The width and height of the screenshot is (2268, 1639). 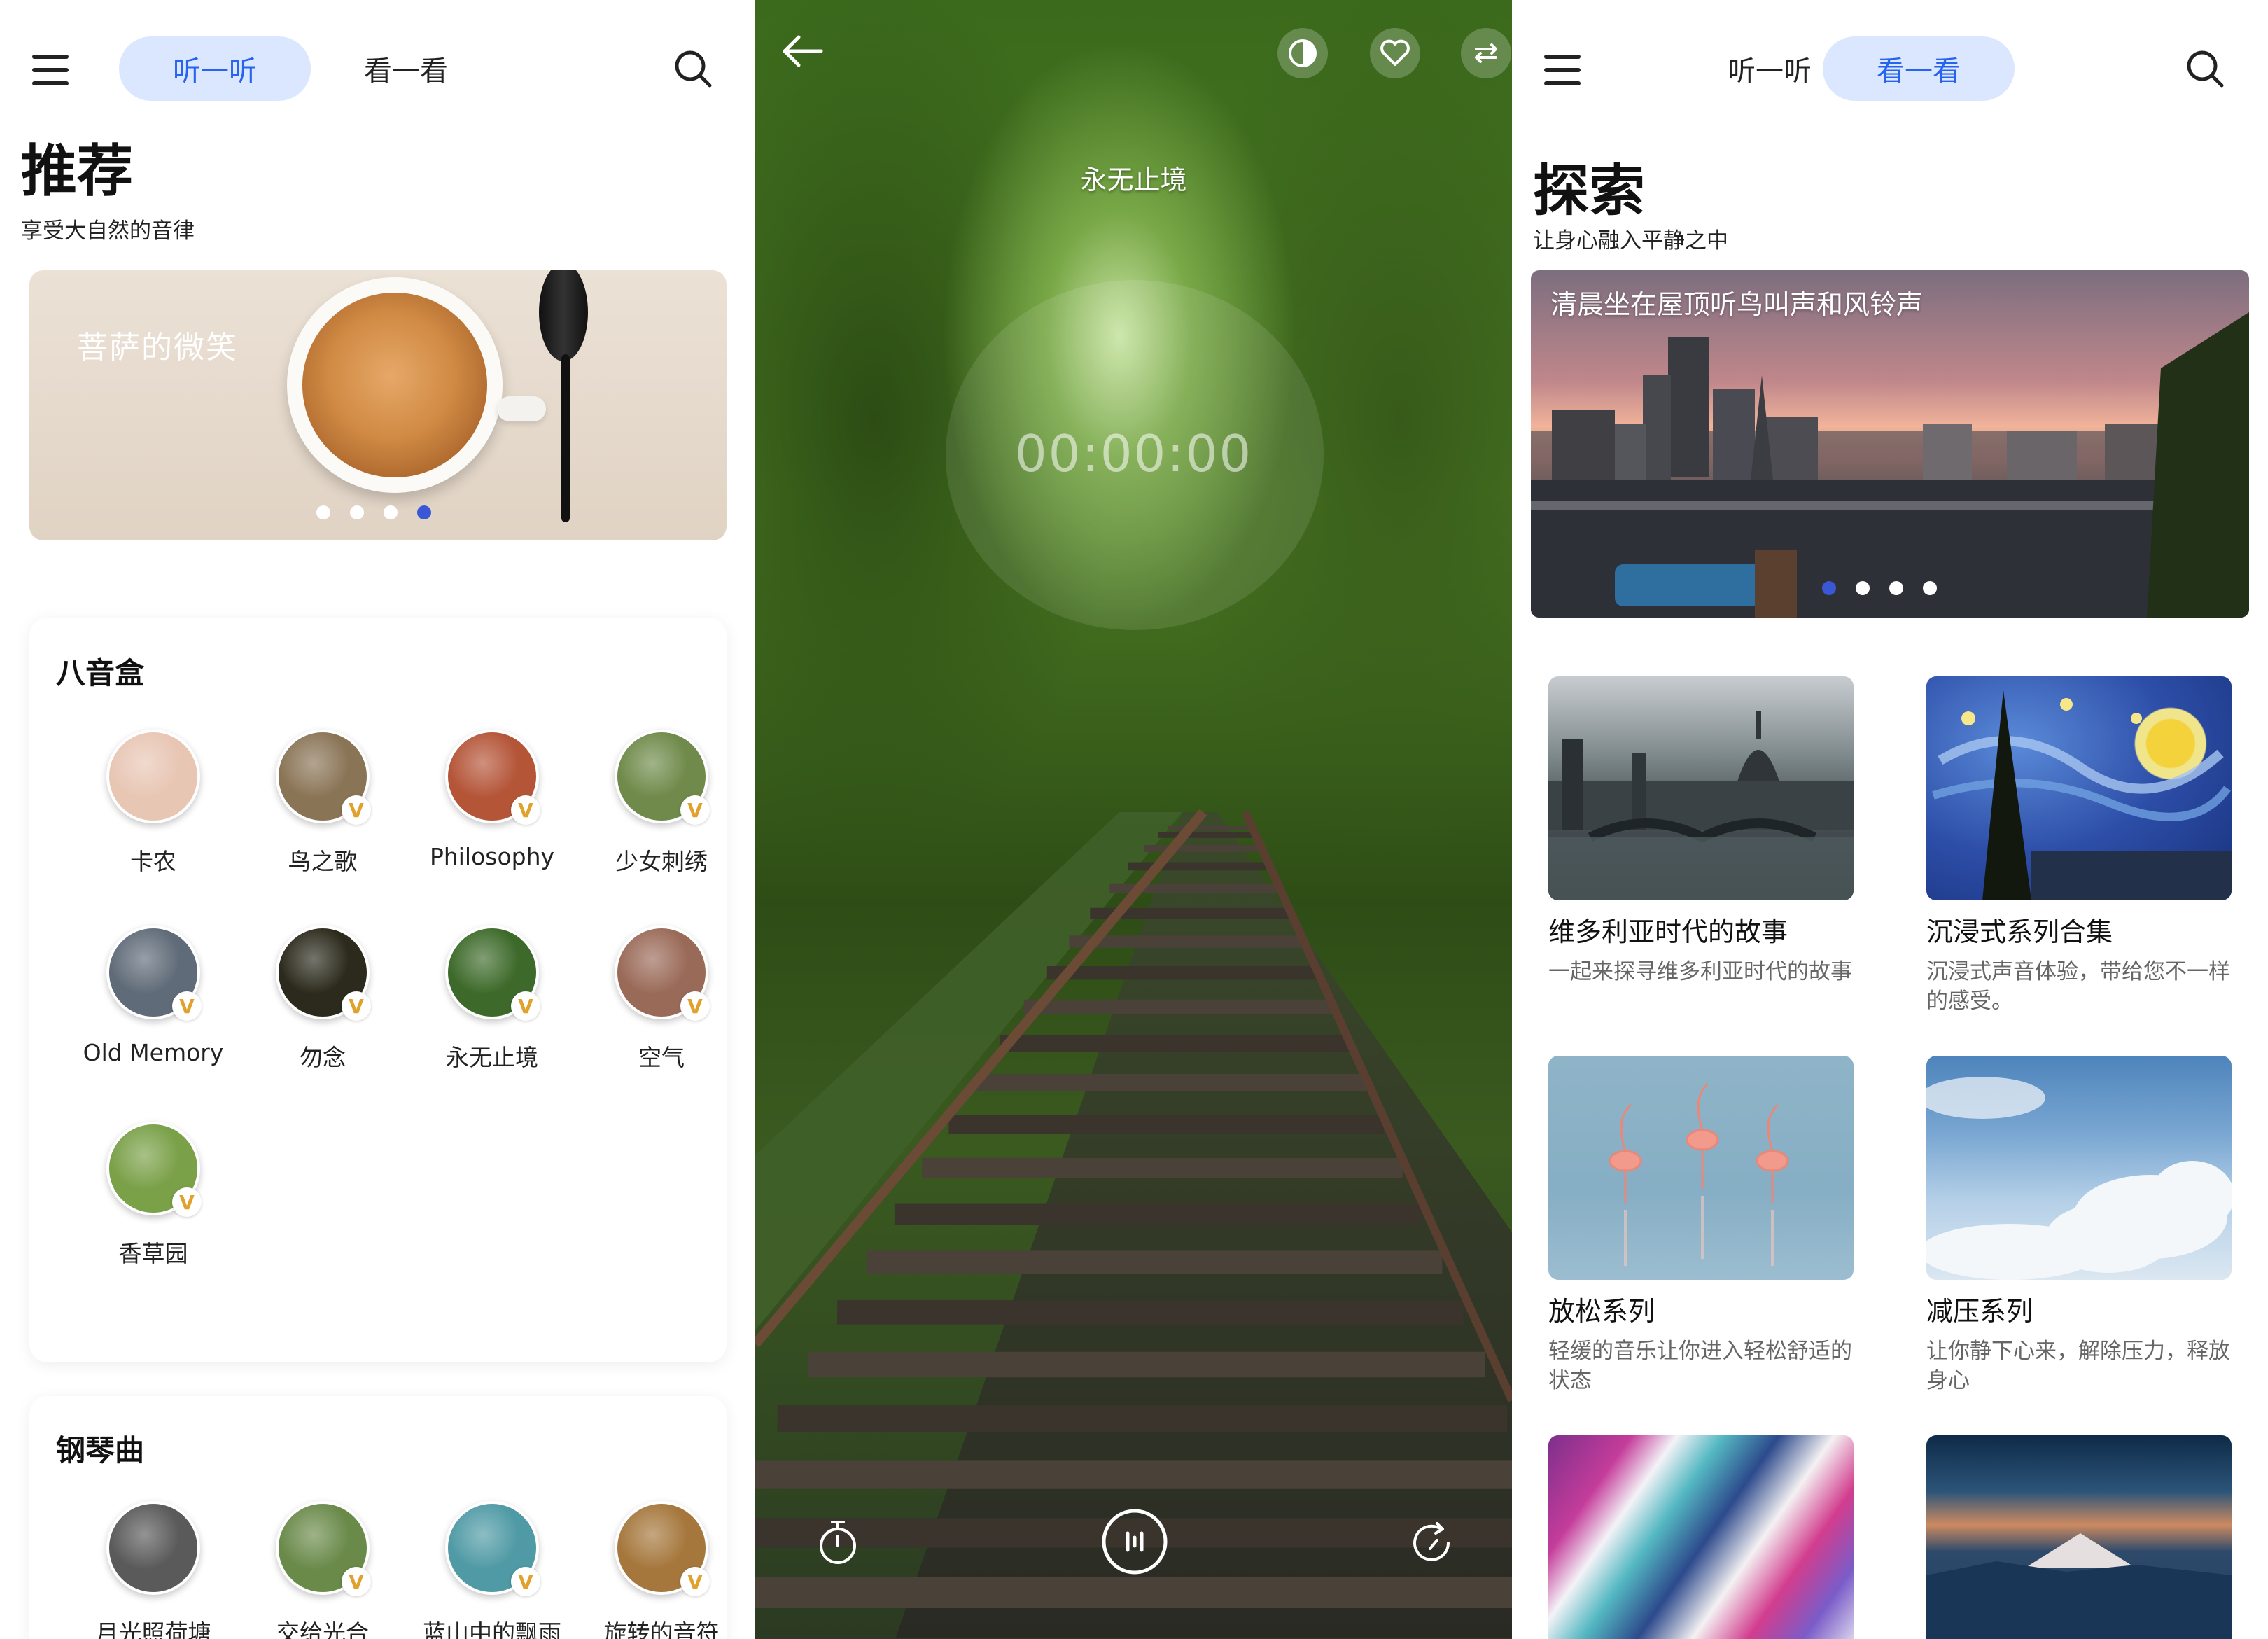 I want to click on tile-mountain, so click(x=2079, y=1537).